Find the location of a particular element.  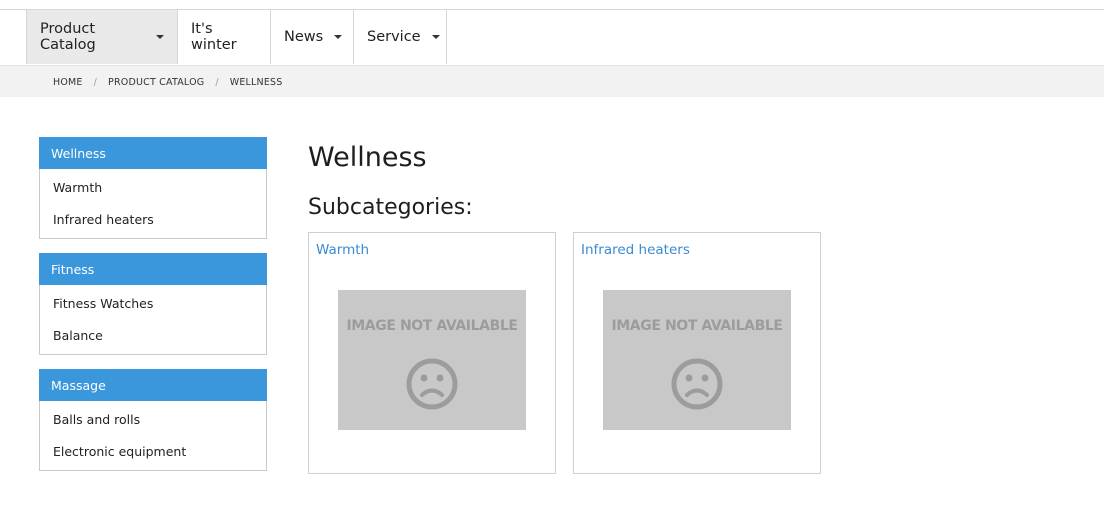

nav-label: It's winter is located at coordinates (214, 37).